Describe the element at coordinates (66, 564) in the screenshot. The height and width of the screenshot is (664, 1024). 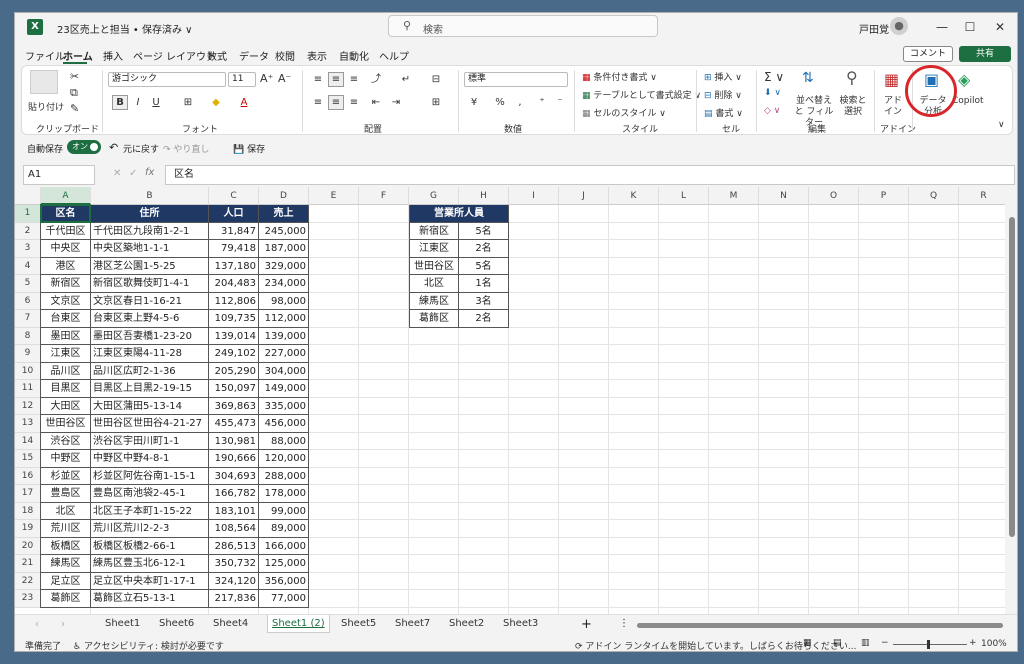
I see `table-cell: 練馬区` at that location.